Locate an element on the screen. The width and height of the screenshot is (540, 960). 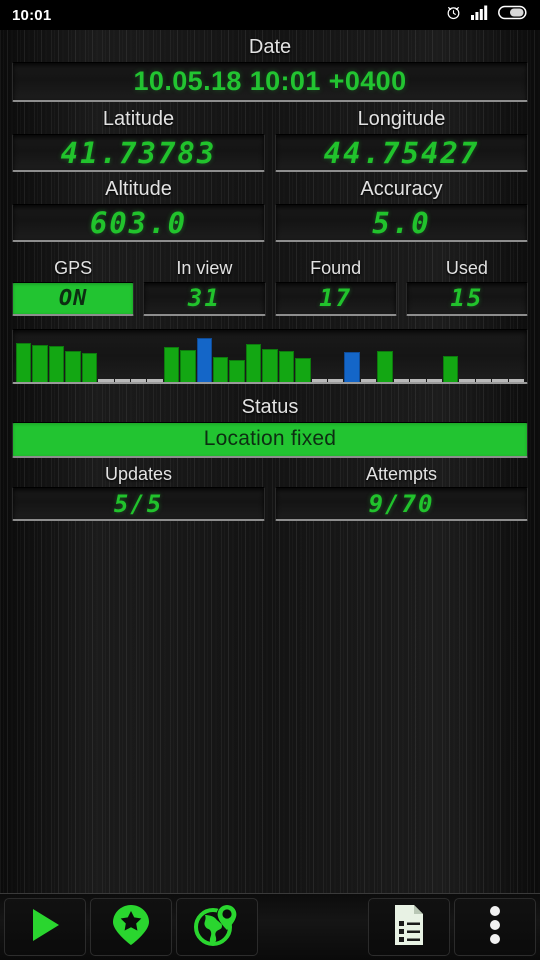
gps-state-field: ON is located at coordinates (73, 298).